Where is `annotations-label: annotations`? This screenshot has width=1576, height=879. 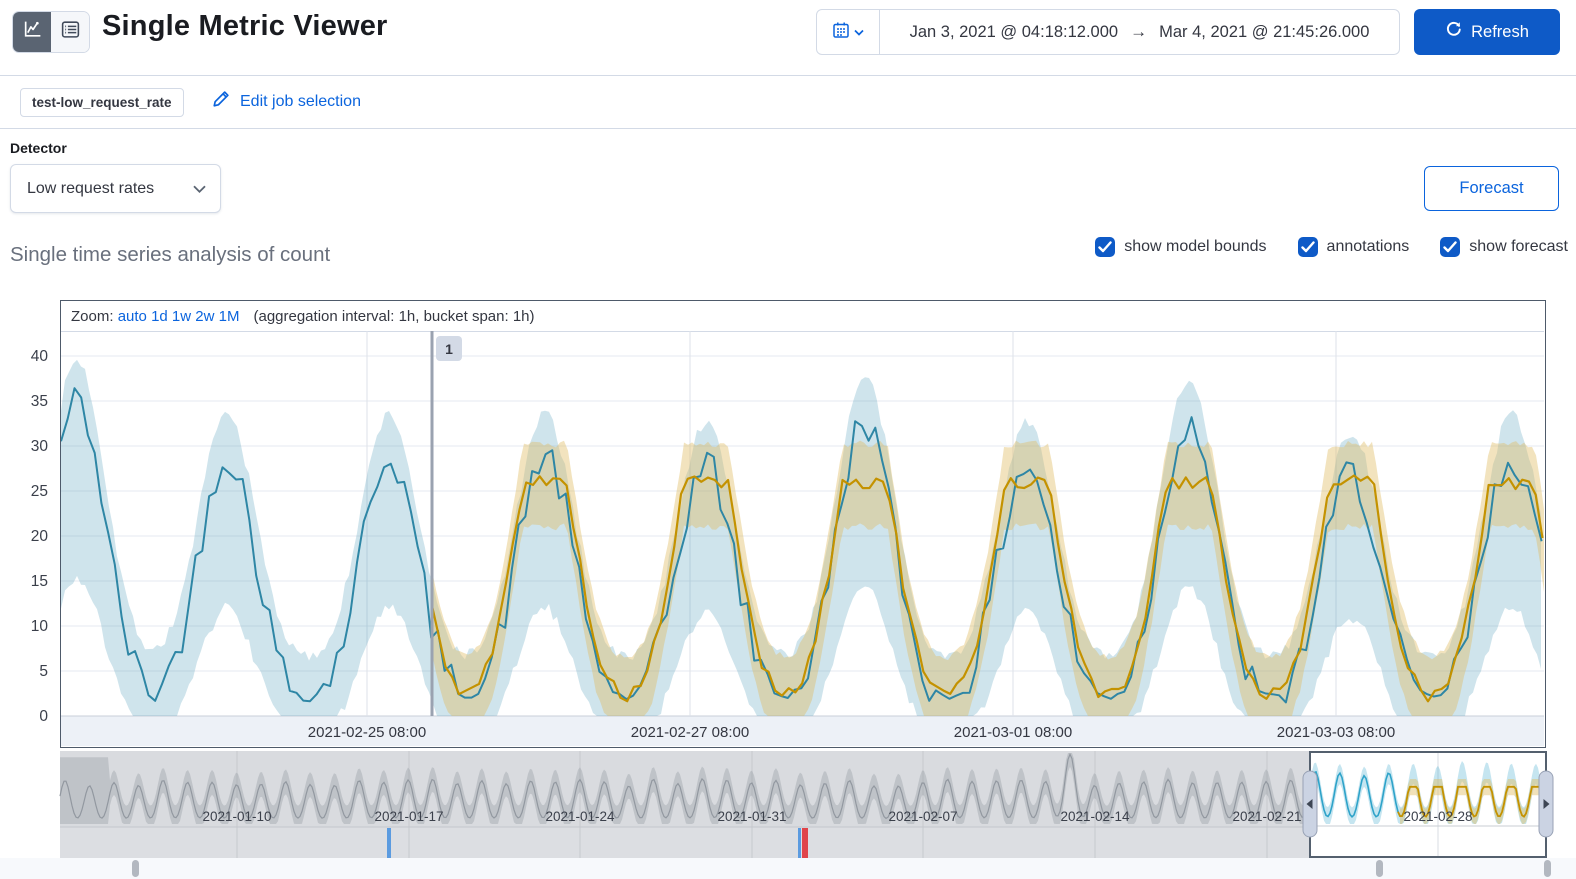
annotations-label: annotations is located at coordinates (1368, 246).